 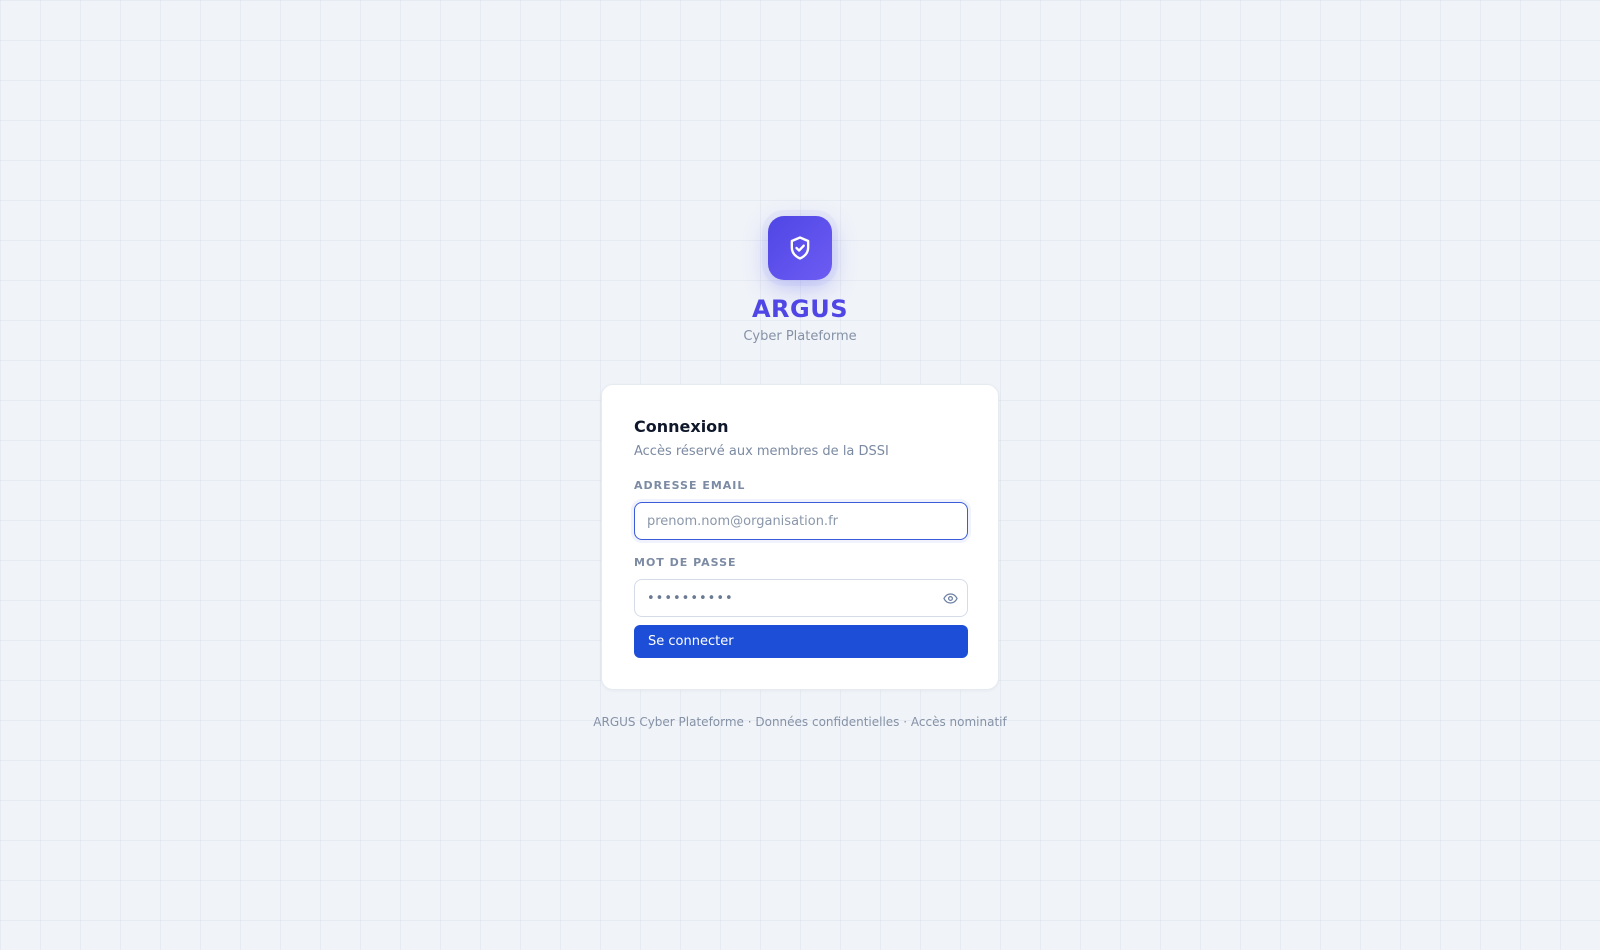 I want to click on email-label: ADRESSE EMAIL, so click(x=690, y=485).